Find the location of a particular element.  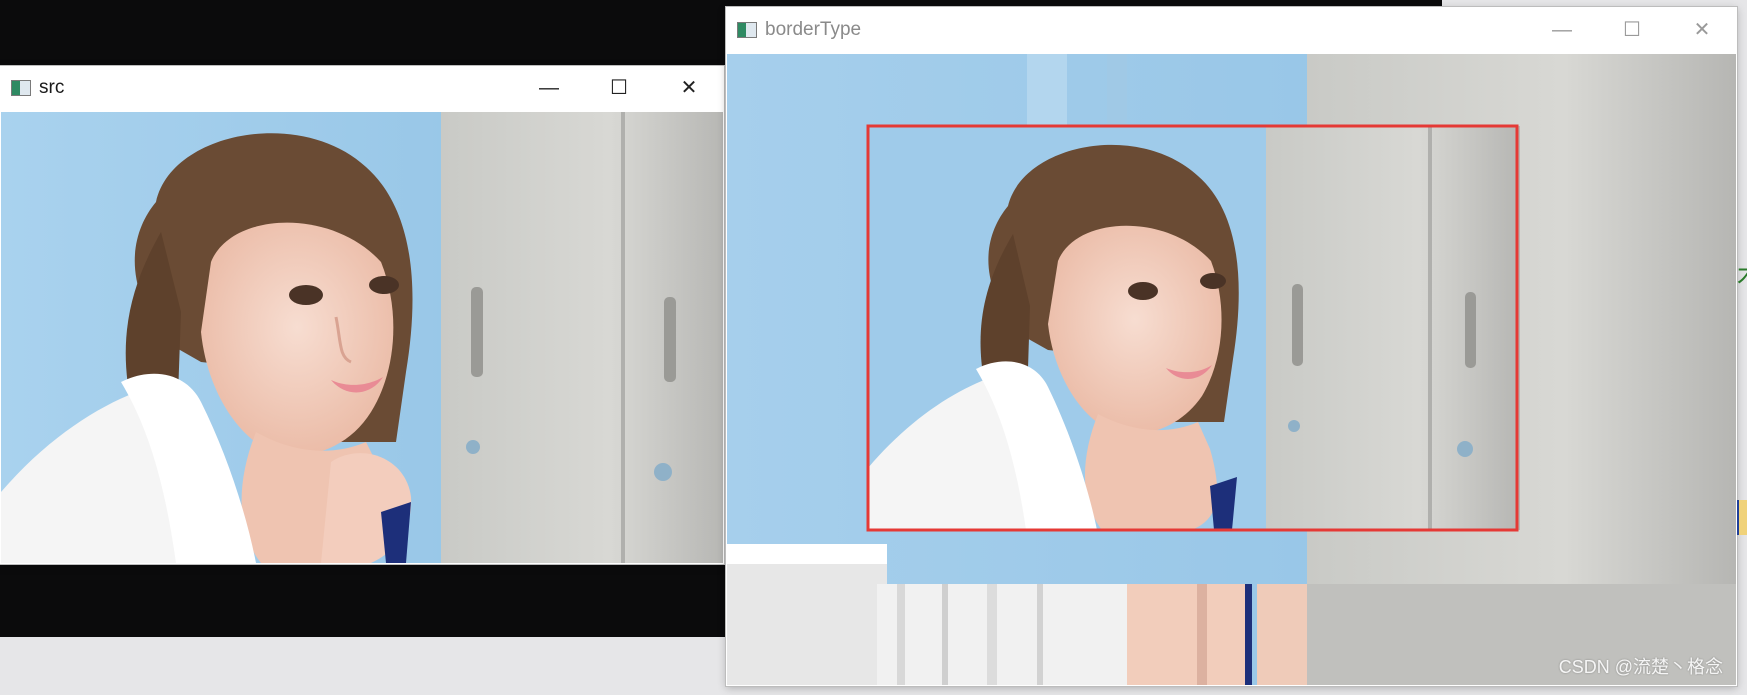

desktop-black-bottom-left is located at coordinates (363, 600).